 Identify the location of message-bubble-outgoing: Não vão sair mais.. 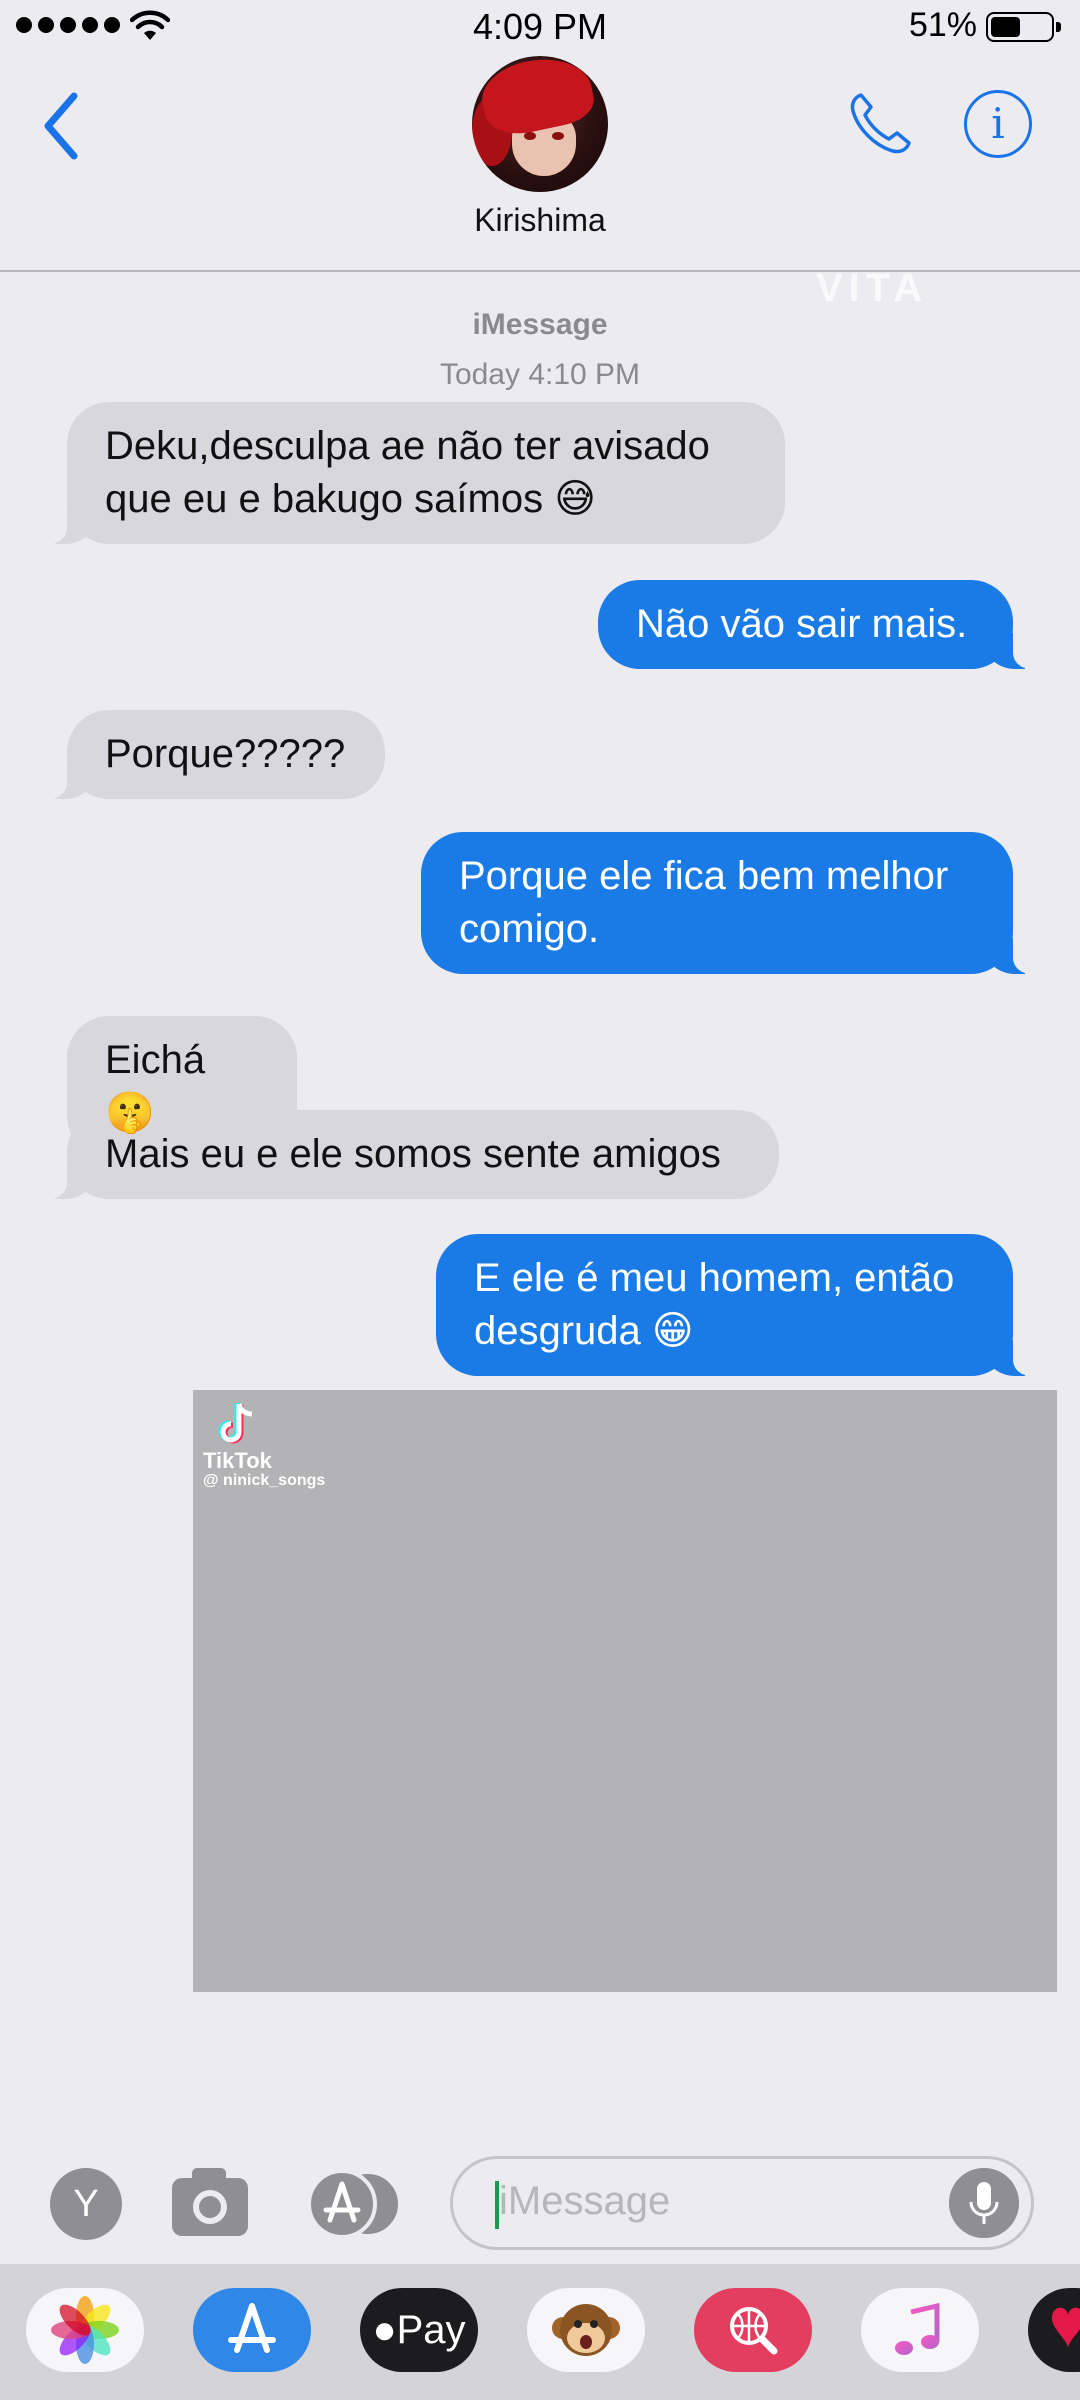
(818, 624).